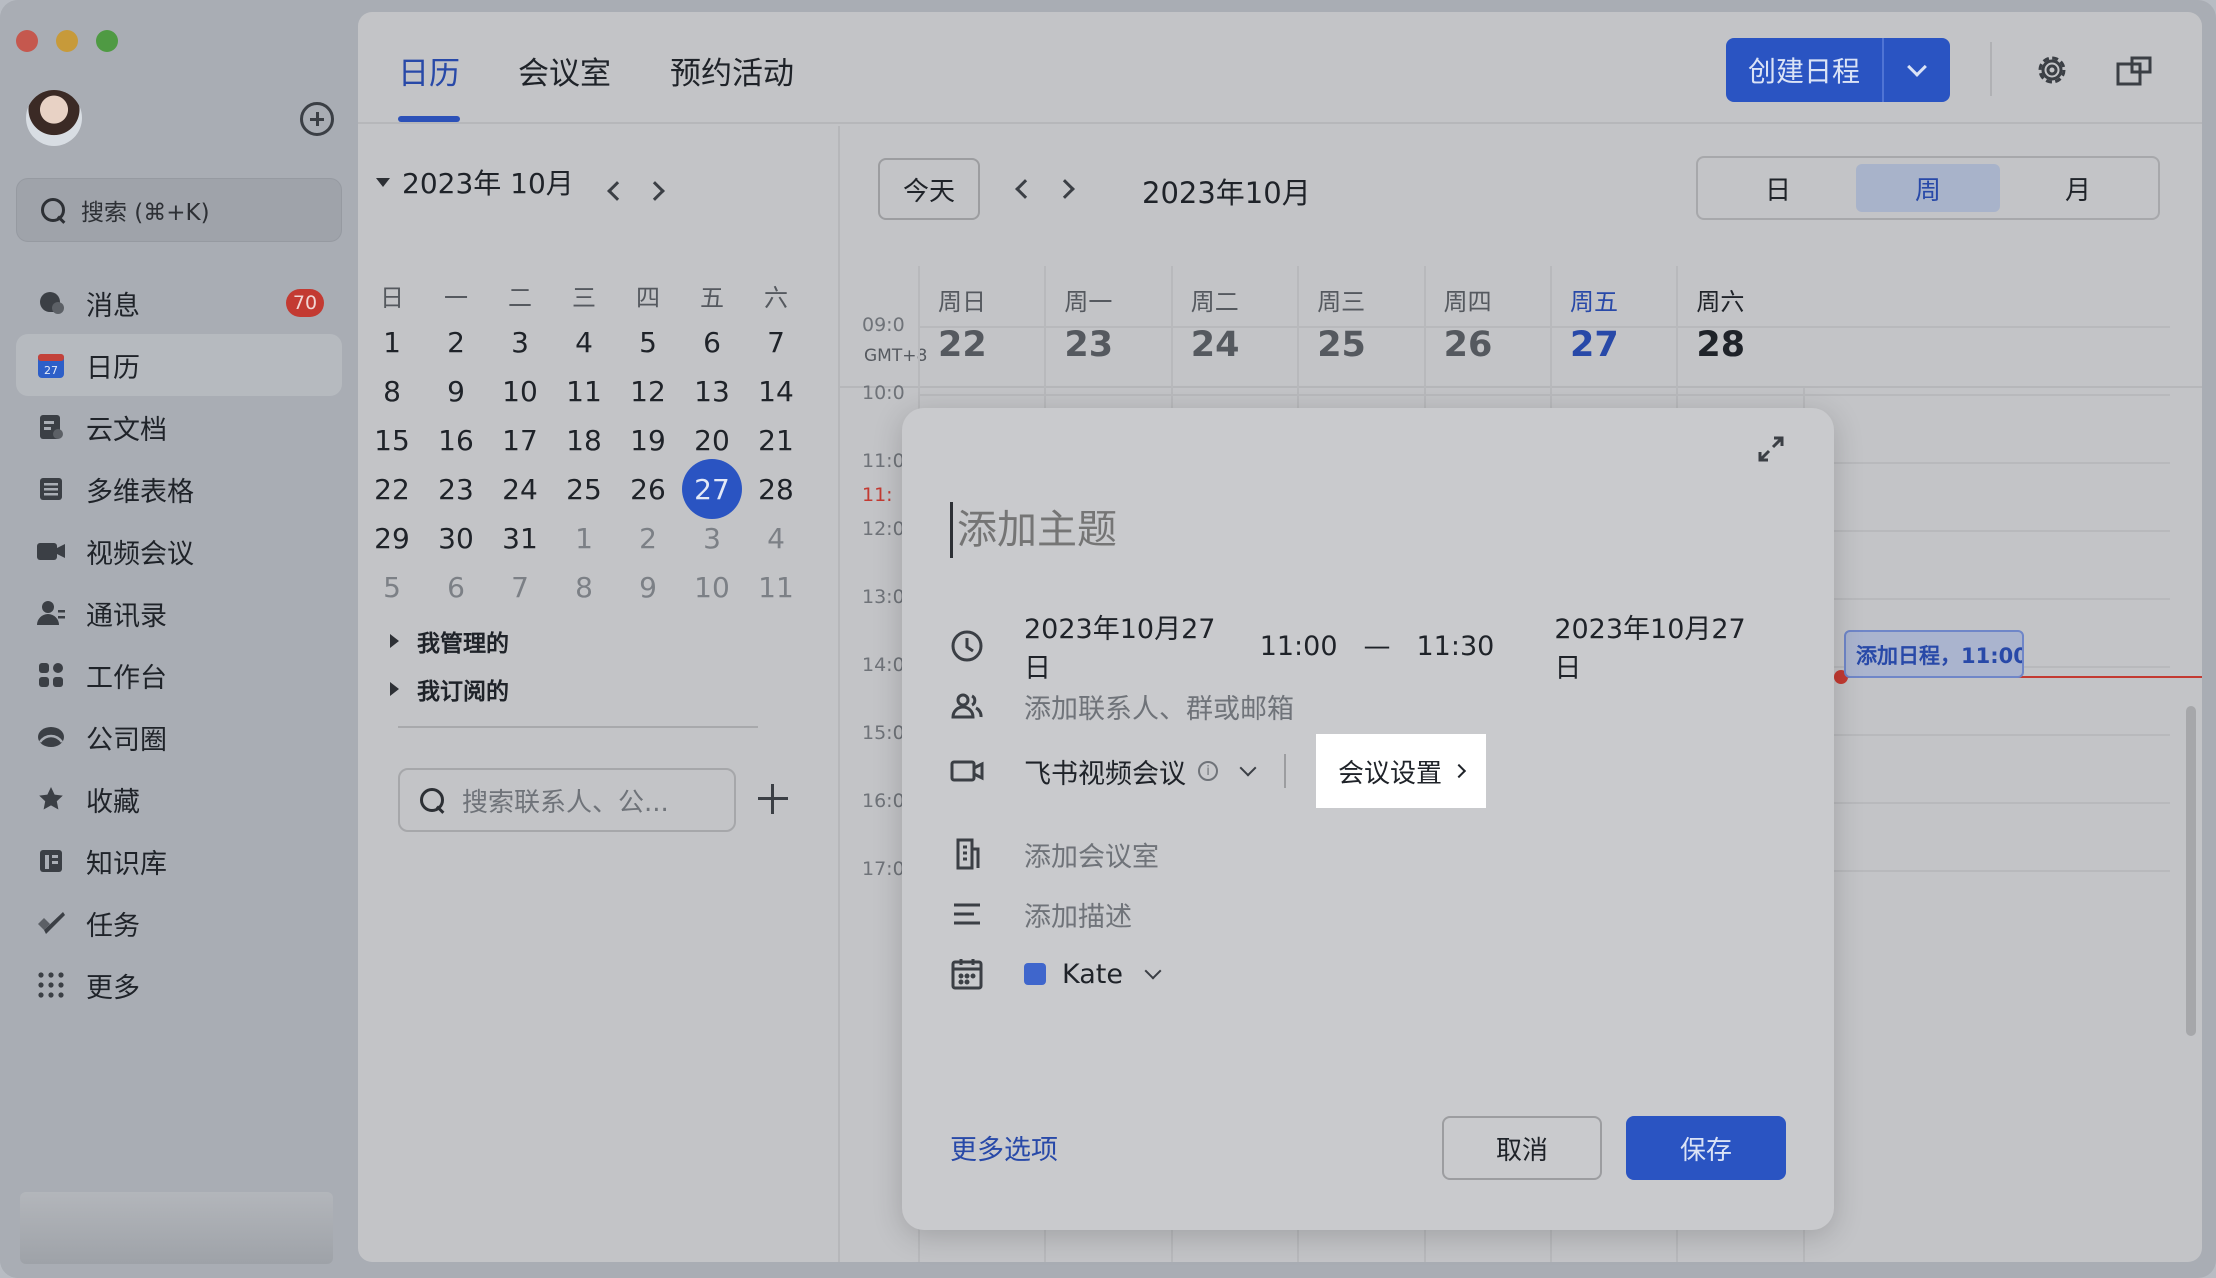 Image resolution: width=2216 pixels, height=1278 pixels. What do you see at coordinates (179, 799) in the screenshot?
I see `nav-item-favorites: 收藏` at bounding box center [179, 799].